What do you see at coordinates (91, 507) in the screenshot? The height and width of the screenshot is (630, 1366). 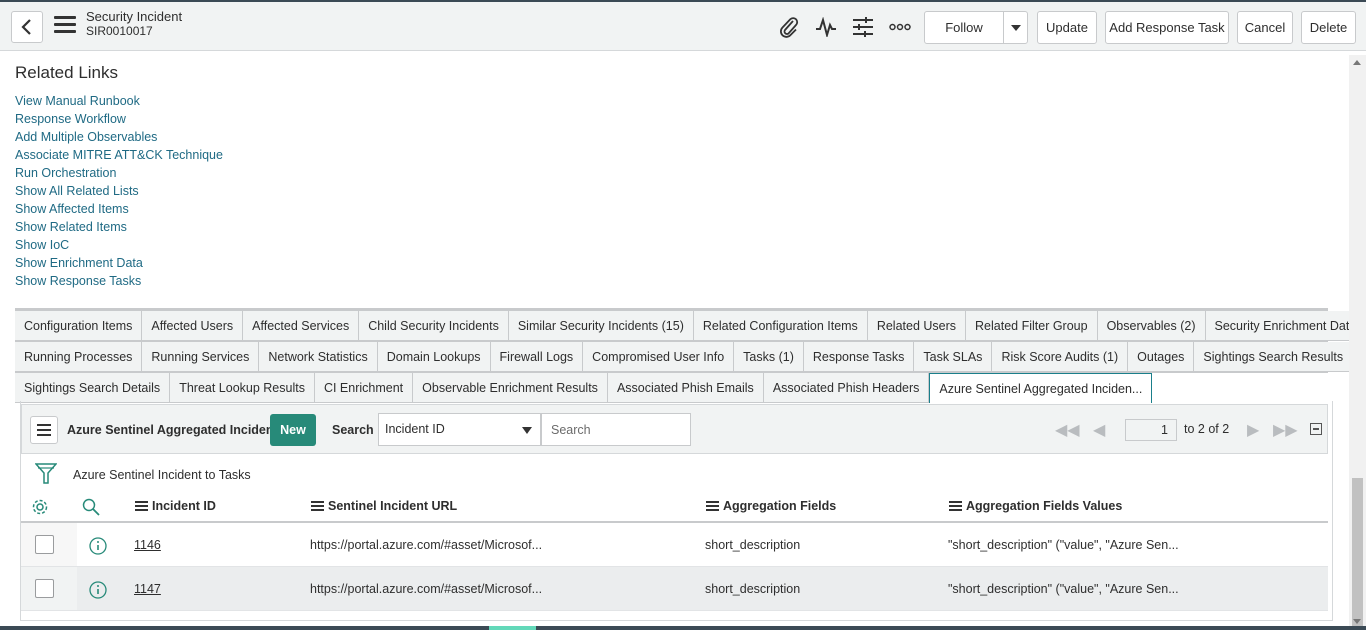 I see `search-icon` at bounding box center [91, 507].